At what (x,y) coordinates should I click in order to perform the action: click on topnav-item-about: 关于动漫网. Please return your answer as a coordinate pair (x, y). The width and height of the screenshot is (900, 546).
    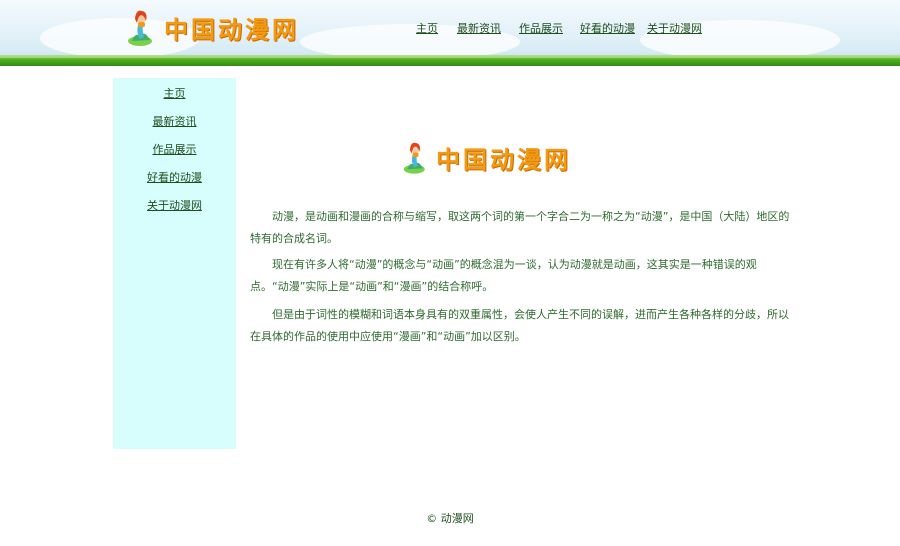
    Looking at the image, I should click on (674, 28).